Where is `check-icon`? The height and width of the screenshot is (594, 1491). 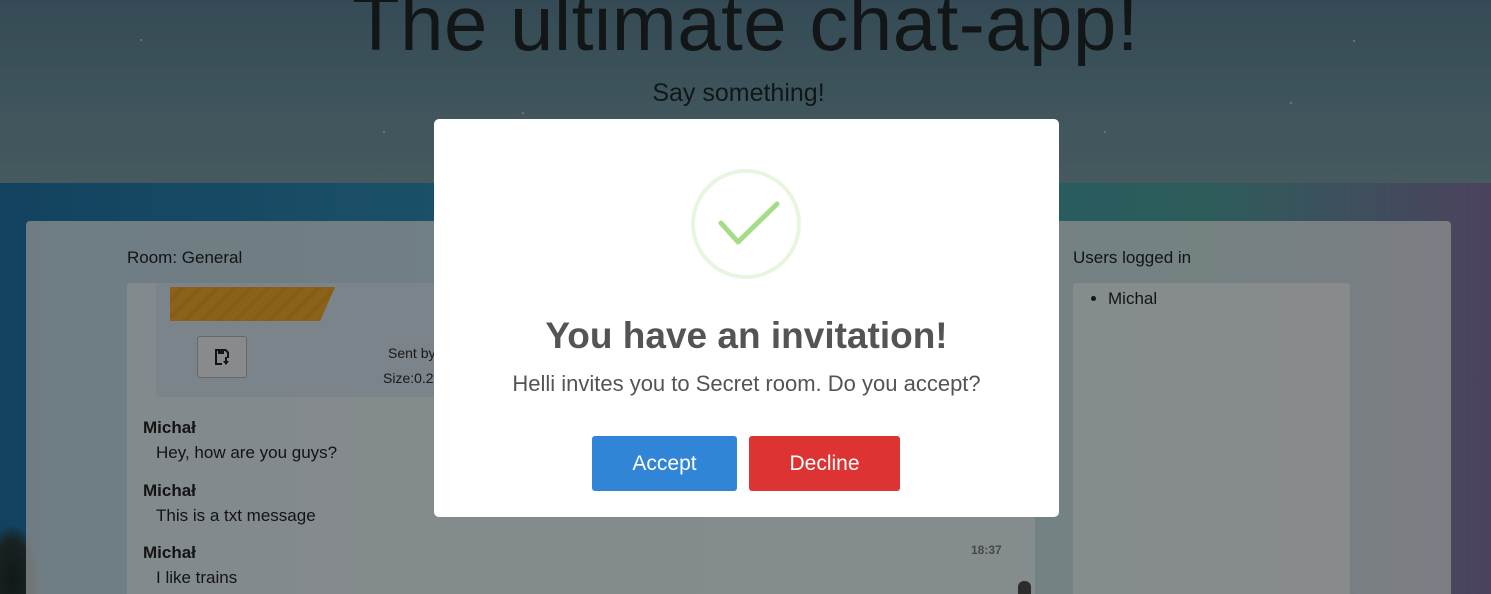 check-icon is located at coordinates (749, 223).